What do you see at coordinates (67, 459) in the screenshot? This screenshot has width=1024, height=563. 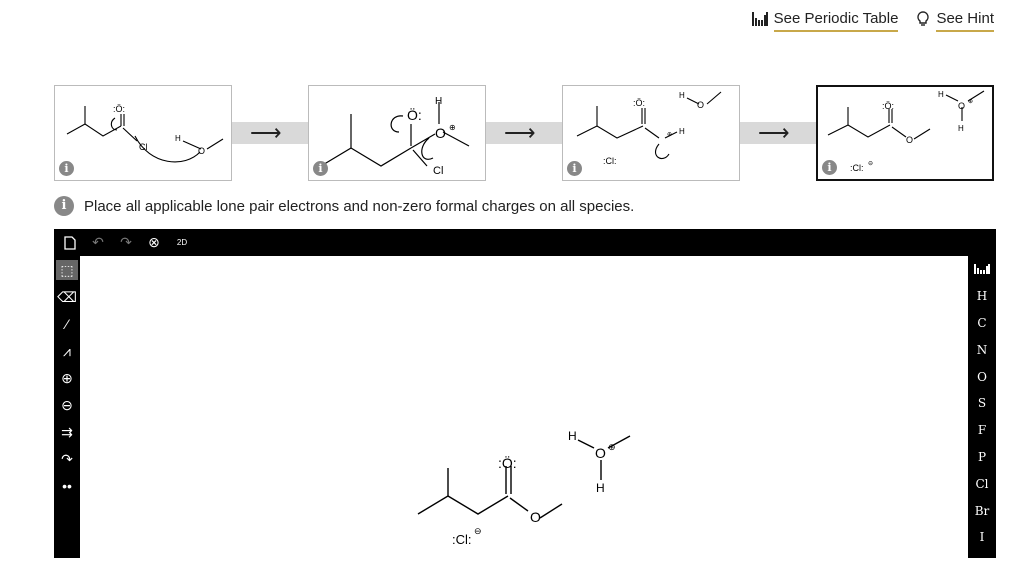 I see `curved-arrow-icon: ↷` at bounding box center [67, 459].